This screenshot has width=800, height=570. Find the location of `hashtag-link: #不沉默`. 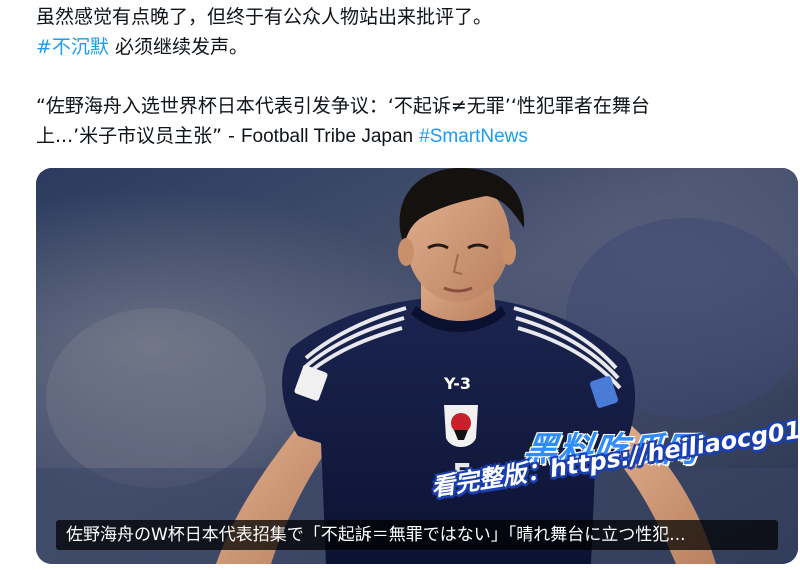

hashtag-link: #不沉默 is located at coordinates (72, 47).